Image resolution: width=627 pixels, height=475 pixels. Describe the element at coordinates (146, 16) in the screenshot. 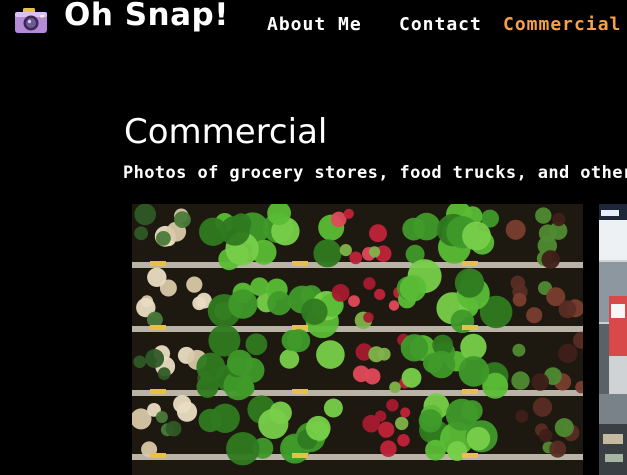

I see `site-brand: Oh Snap!` at that location.